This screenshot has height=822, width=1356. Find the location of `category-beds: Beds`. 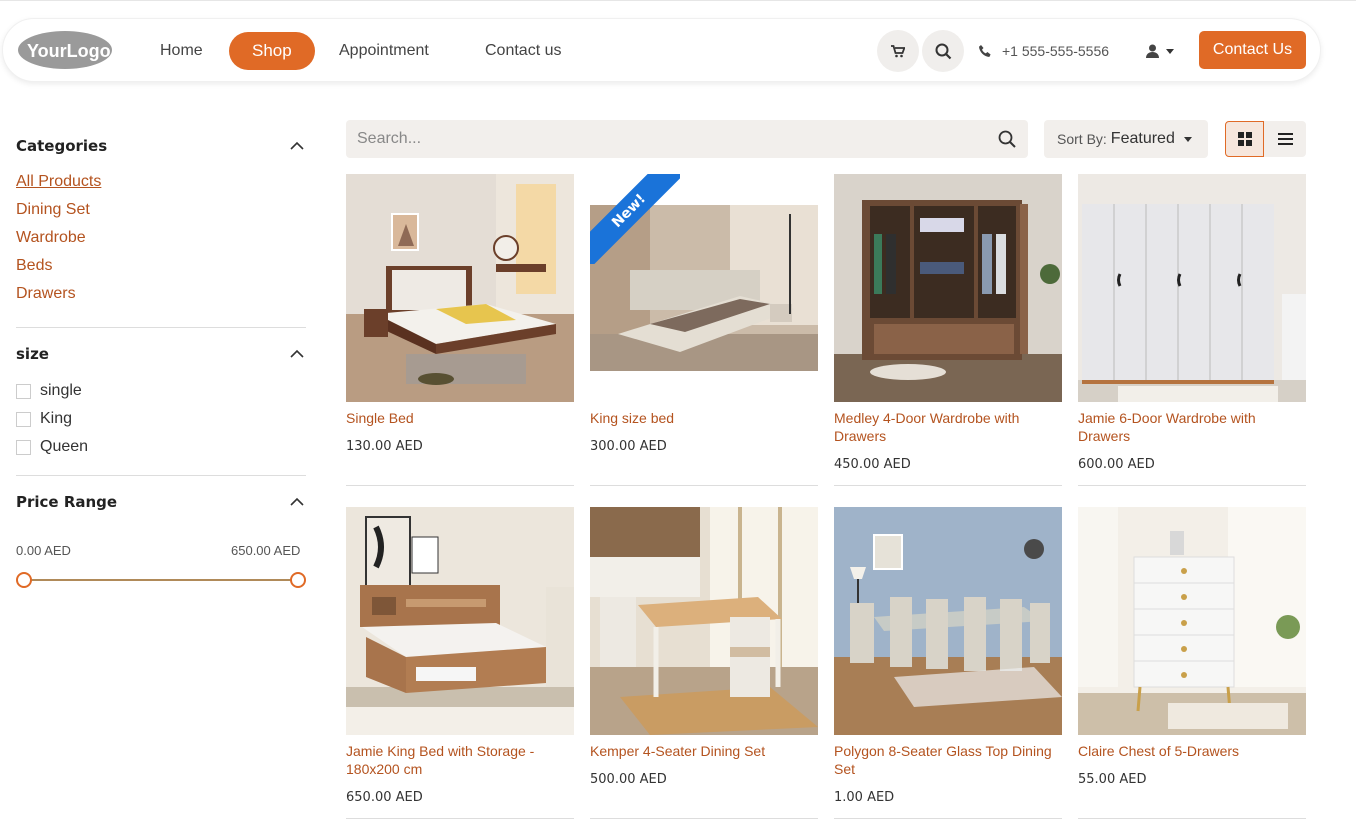

category-beds: Beds is located at coordinates (34, 266).